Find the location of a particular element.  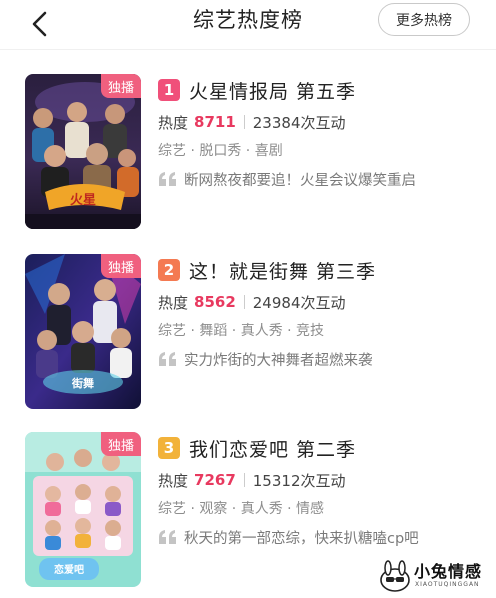

rank-number: 3 is located at coordinates (169, 448).